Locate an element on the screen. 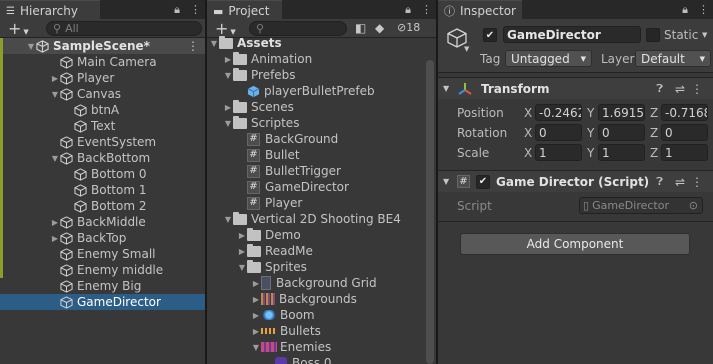 The image size is (713, 364). hierarchy-item: Bottom 0 is located at coordinates (102, 174).